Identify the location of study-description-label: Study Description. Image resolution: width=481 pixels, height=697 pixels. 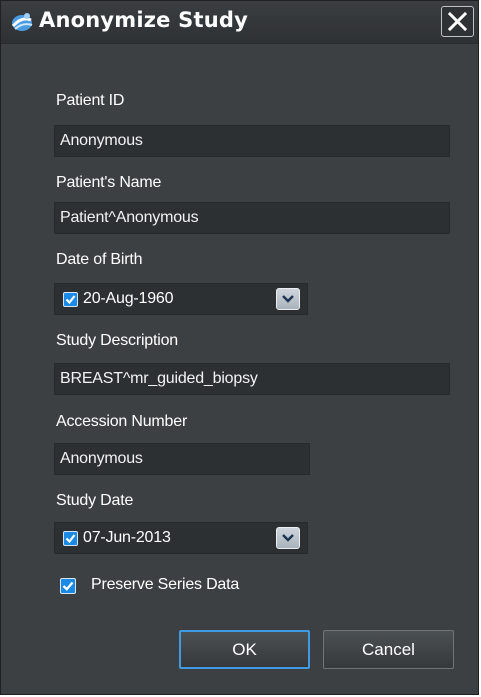
(117, 340).